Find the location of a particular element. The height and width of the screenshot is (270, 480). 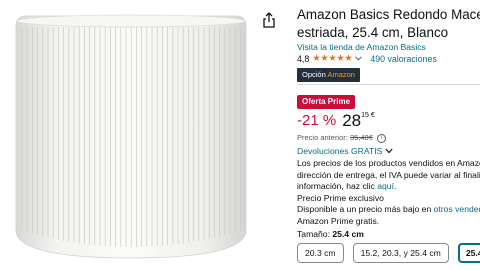

size-option-20cm: 20.3 cm is located at coordinates (320, 253).